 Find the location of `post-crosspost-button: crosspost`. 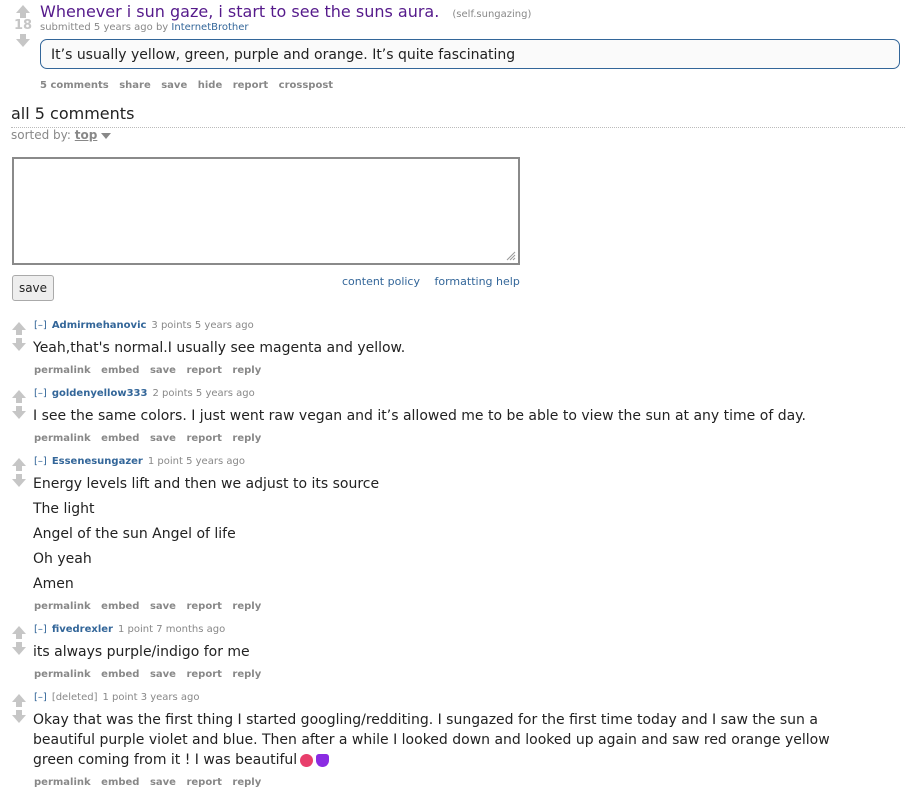

post-crosspost-button: crosspost is located at coordinates (306, 85).